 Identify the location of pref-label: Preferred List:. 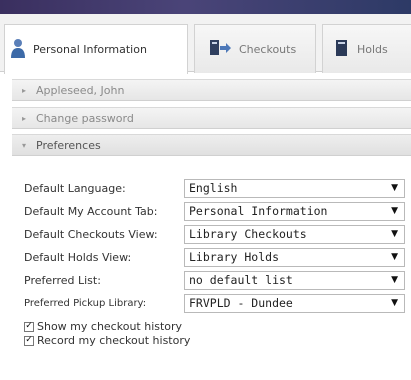
(62, 280).